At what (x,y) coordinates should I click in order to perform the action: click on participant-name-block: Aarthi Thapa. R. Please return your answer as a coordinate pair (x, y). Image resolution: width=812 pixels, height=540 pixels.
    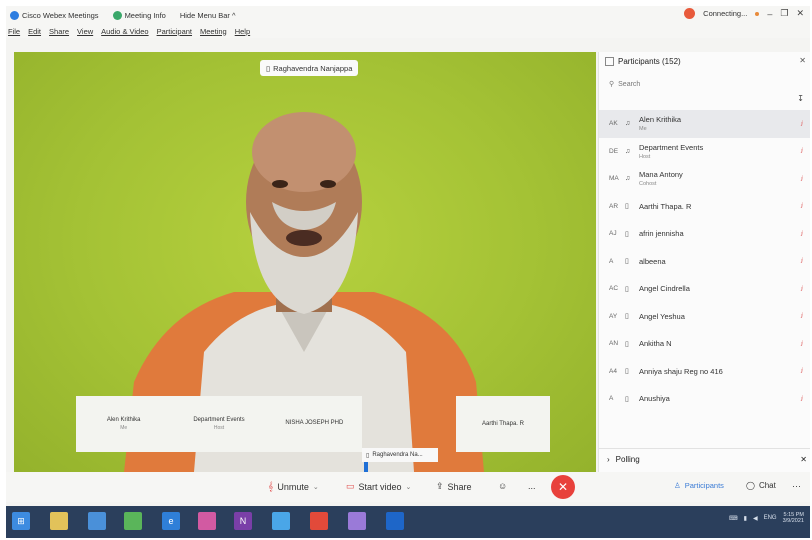
    Looking at the image, I should click on (665, 206).